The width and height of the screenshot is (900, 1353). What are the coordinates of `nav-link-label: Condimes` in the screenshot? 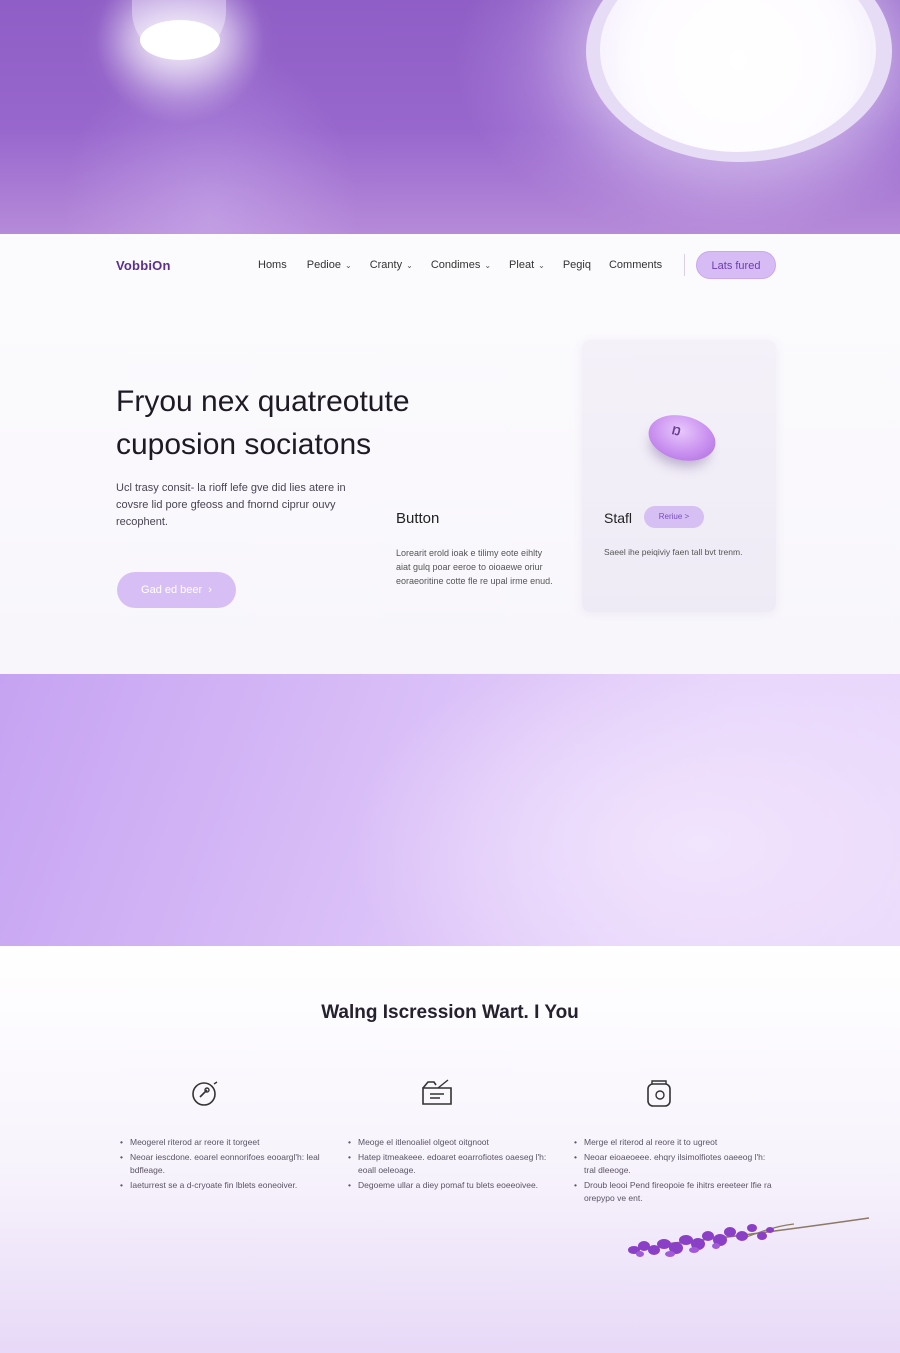 It's located at (455, 265).